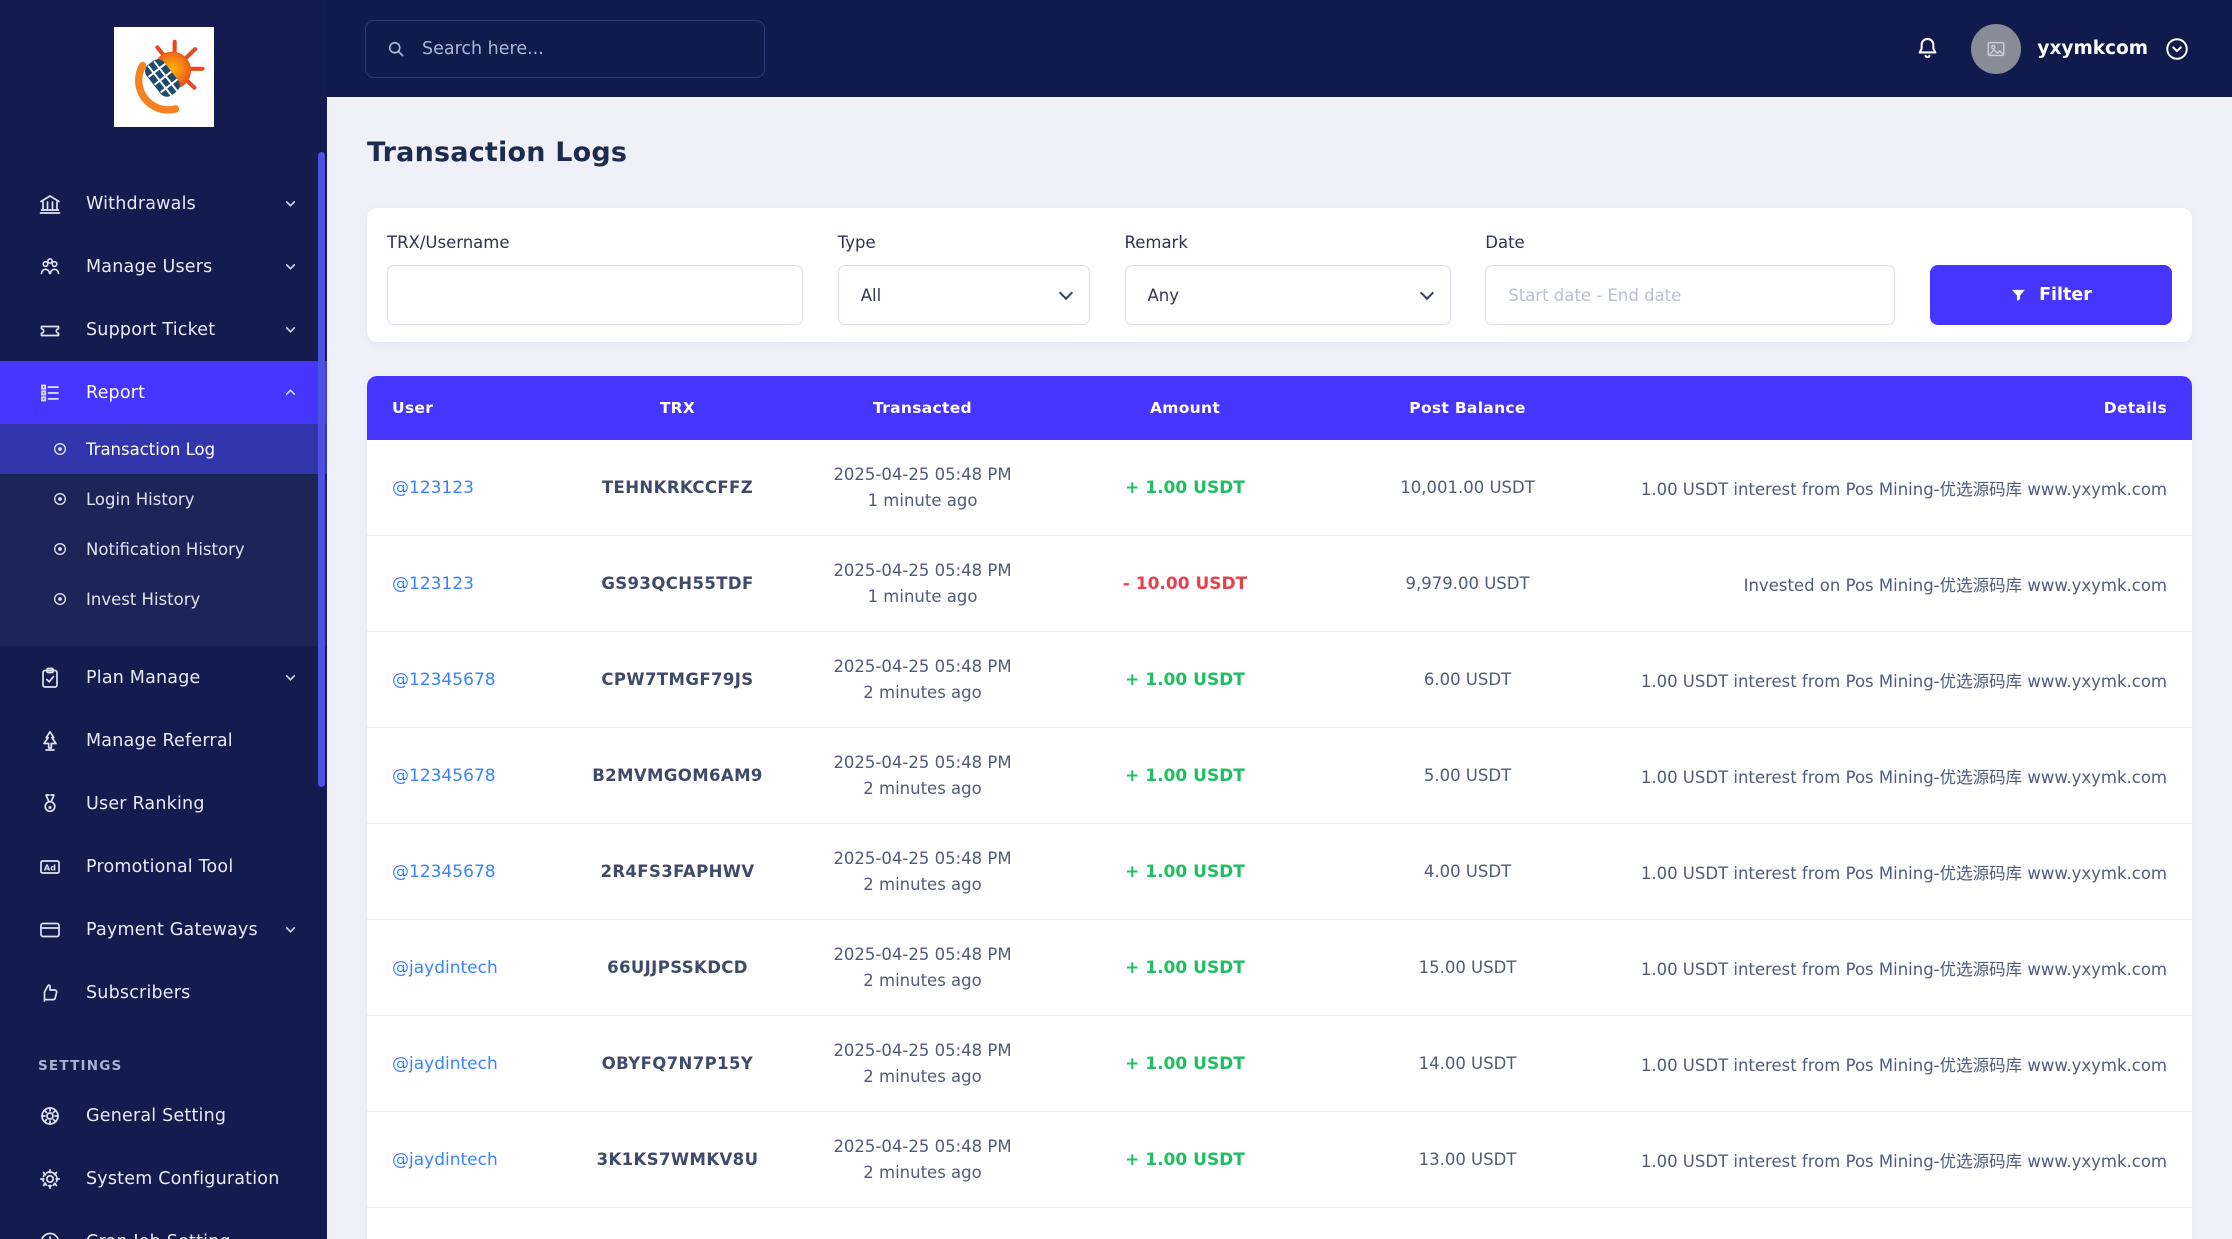 The image size is (2232, 1239). What do you see at coordinates (160, 866) in the screenshot?
I see `sidebar-item-label: Promotional Tool` at bounding box center [160, 866].